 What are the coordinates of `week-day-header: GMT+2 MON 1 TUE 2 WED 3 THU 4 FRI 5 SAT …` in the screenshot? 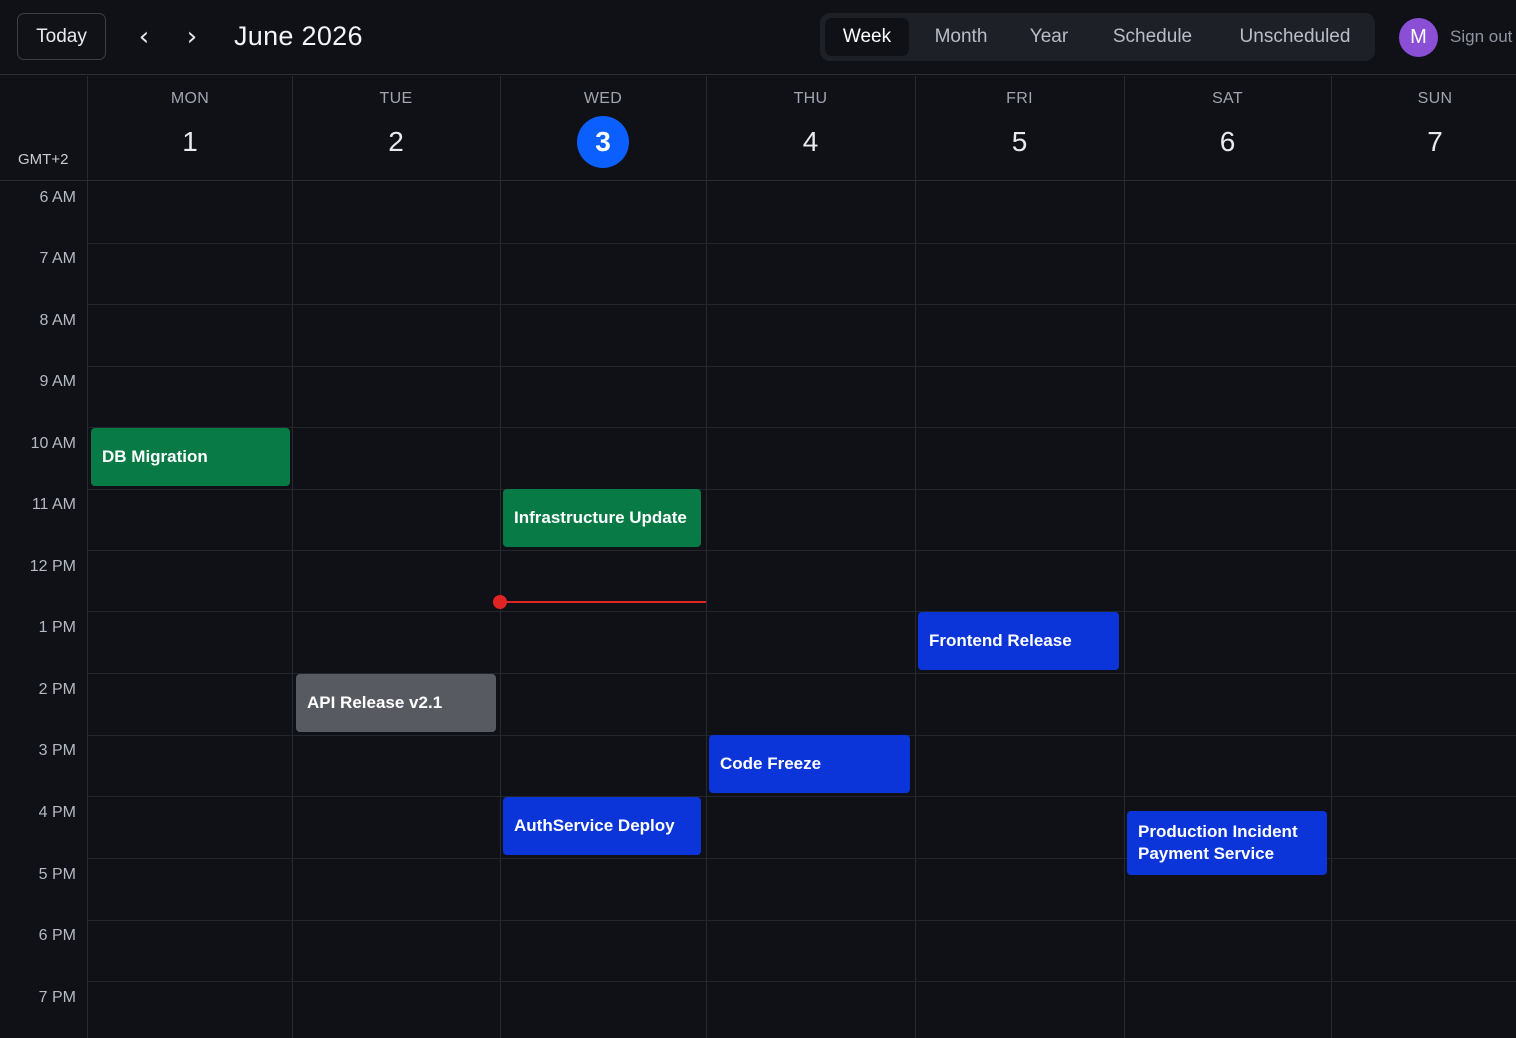 It's located at (758, 128).